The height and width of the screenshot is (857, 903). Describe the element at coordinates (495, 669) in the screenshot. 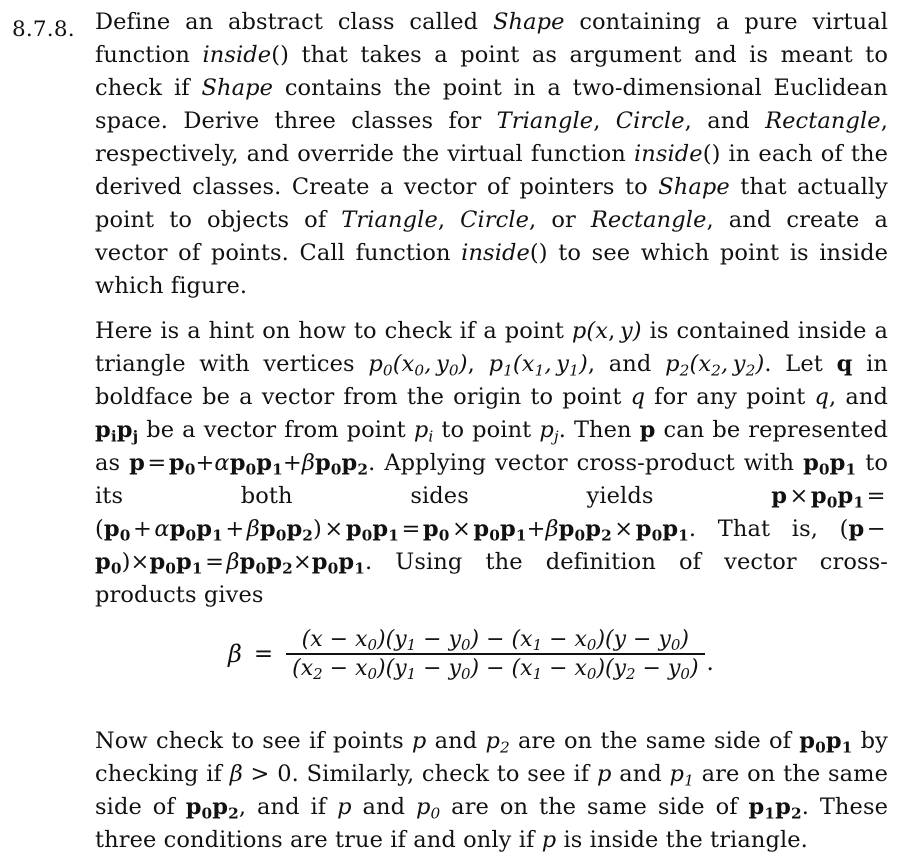

I see `equation-denominator: (x2 − x0)(y1 − y0) − (x1 − x0)(y2 − y0)` at that location.